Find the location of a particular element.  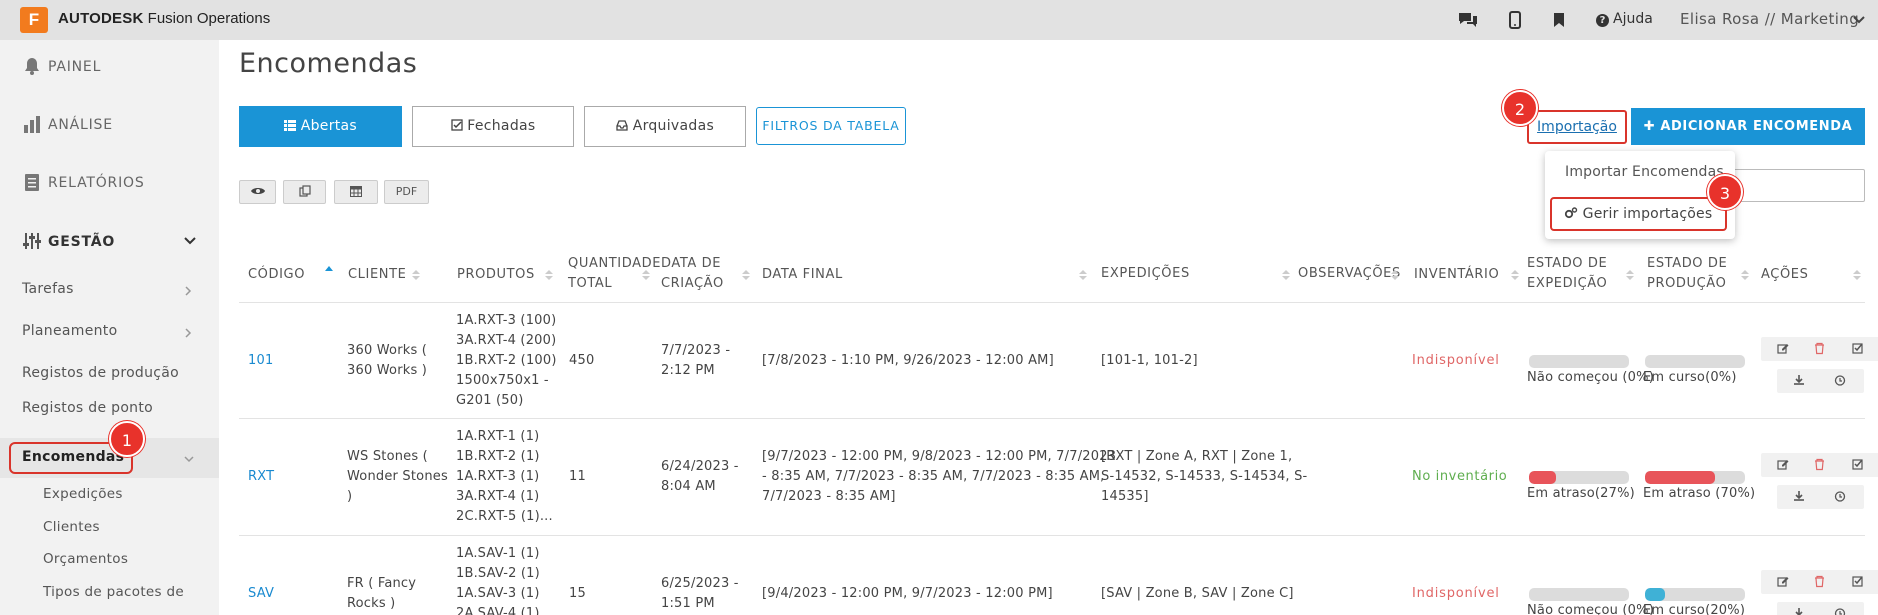

header-codigo: CÓDIGO is located at coordinates (276, 275).